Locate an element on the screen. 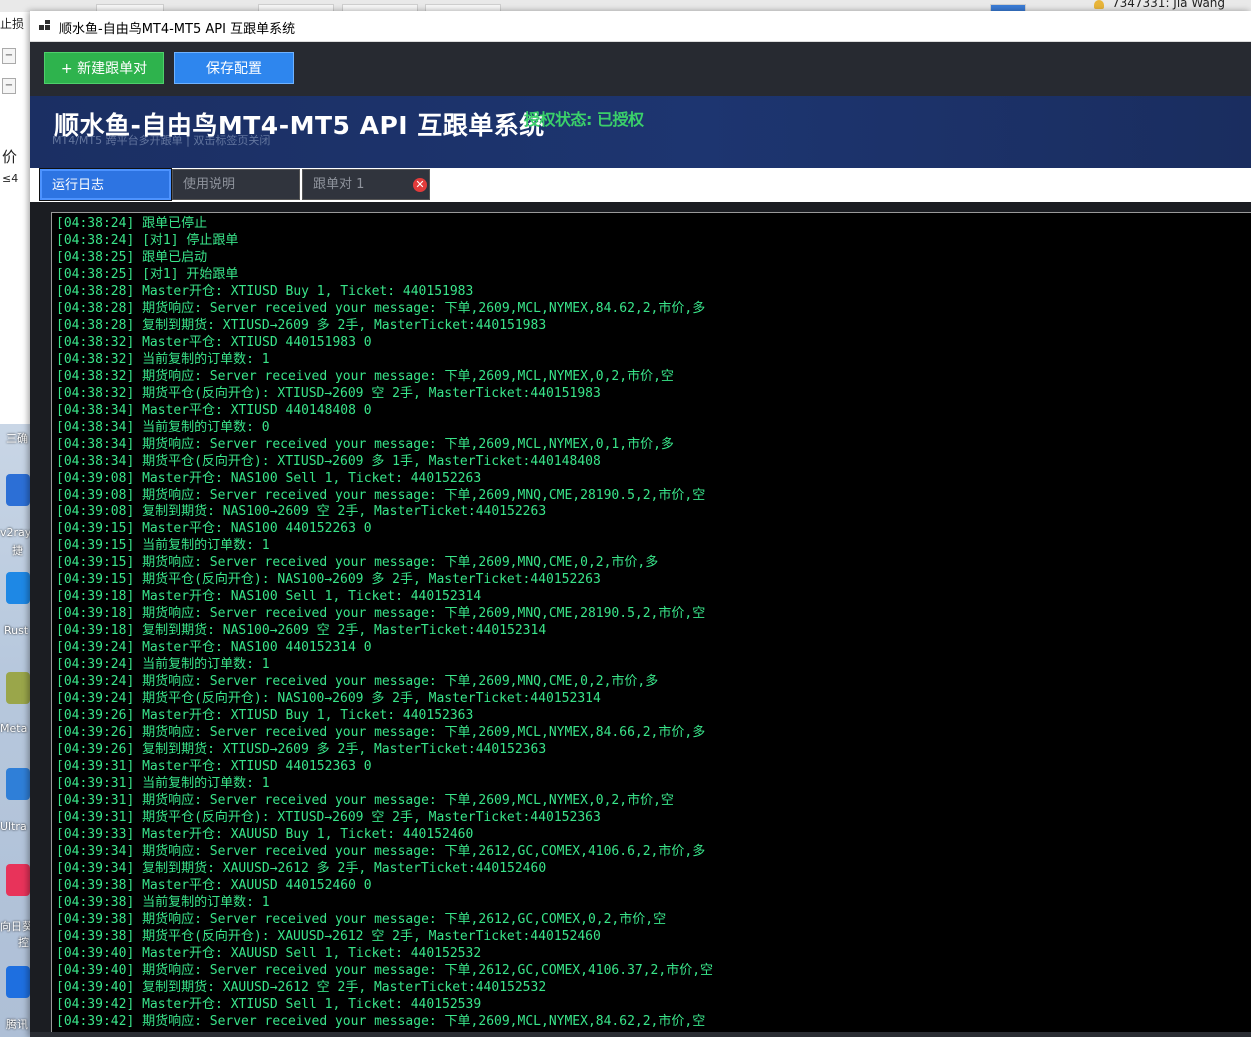  log-line: [04:38:34] Master平仓: XTIUSD 440148408 0 is located at coordinates (214, 410).